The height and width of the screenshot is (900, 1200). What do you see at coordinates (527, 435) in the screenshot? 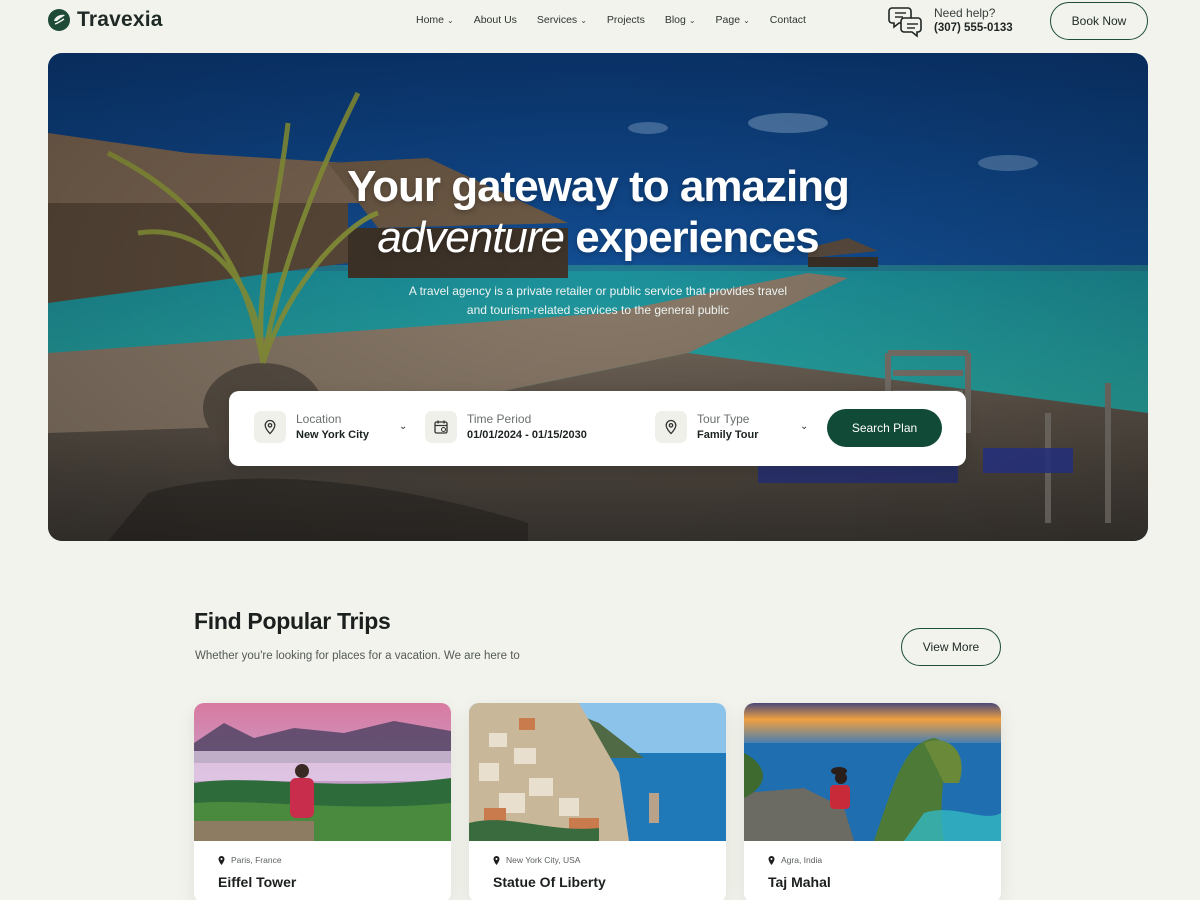
I see `time-period-value: 01/01/2024 - 01/15/2030` at bounding box center [527, 435].